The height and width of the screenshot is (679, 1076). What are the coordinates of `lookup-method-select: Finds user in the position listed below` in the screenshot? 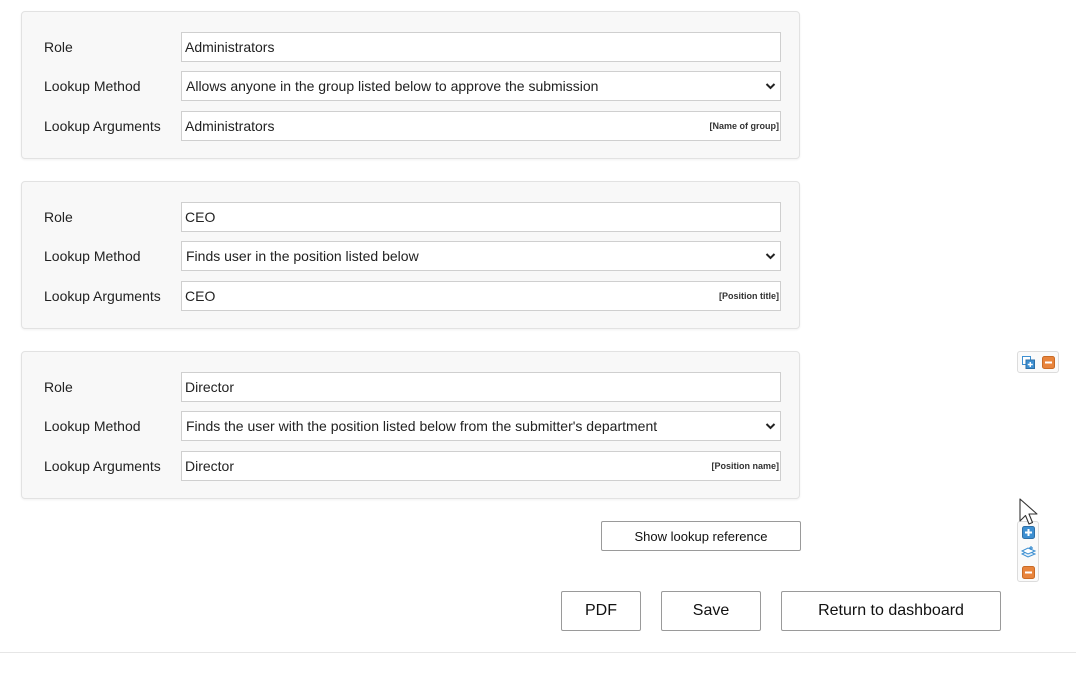 It's located at (481, 256).